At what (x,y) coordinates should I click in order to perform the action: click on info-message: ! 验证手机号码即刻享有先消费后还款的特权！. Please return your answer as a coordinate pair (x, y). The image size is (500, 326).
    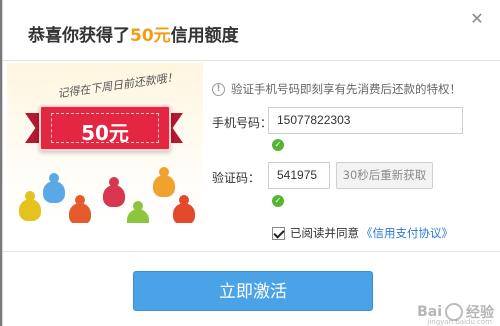
    Looking at the image, I should click on (336, 89).